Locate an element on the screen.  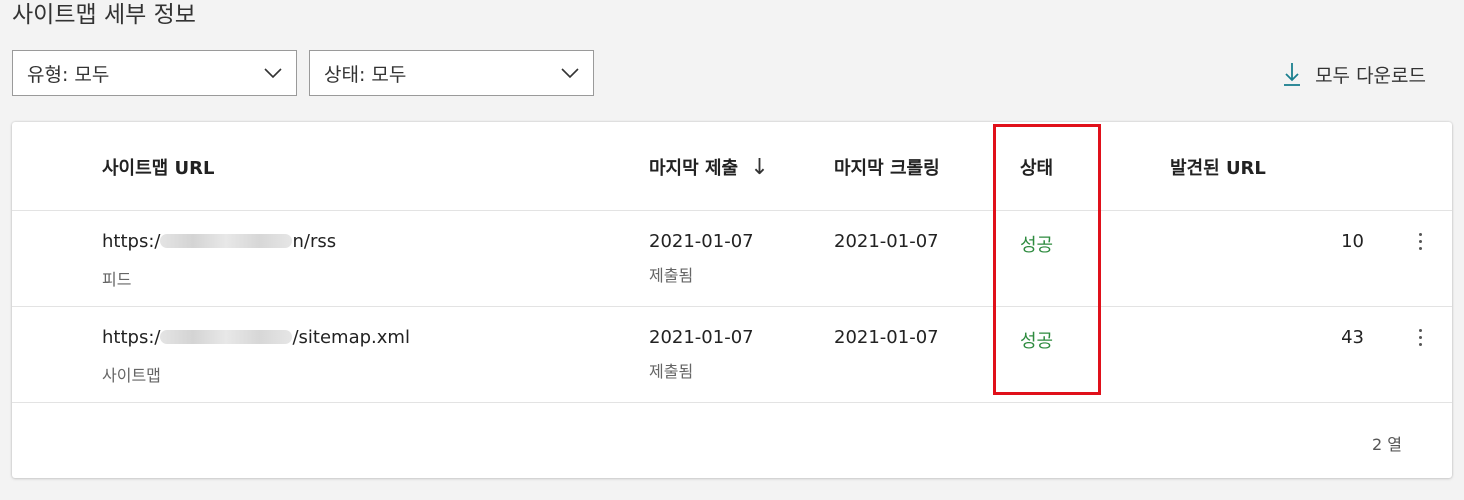
status-filter-dropdown: 상태: 모두 is located at coordinates (451, 73).